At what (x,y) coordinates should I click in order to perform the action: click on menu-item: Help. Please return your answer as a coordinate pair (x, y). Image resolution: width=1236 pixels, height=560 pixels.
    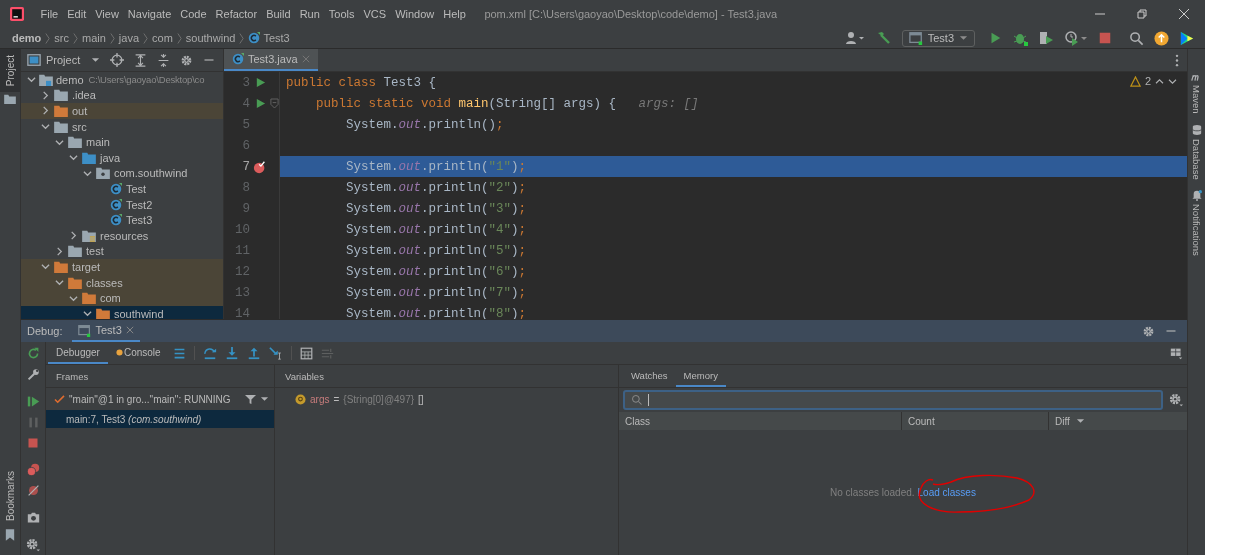
    Looking at the image, I should click on (454, 14).